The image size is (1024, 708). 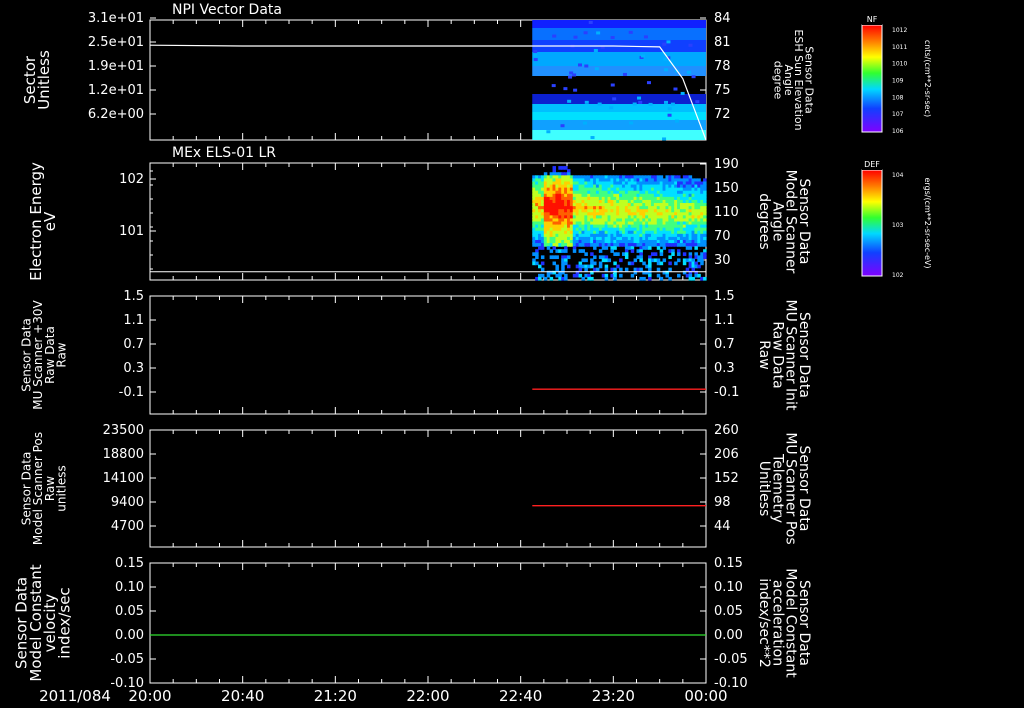 What do you see at coordinates (728, 635) in the screenshot?
I see `y-tick-label-right: 0.00` at bounding box center [728, 635].